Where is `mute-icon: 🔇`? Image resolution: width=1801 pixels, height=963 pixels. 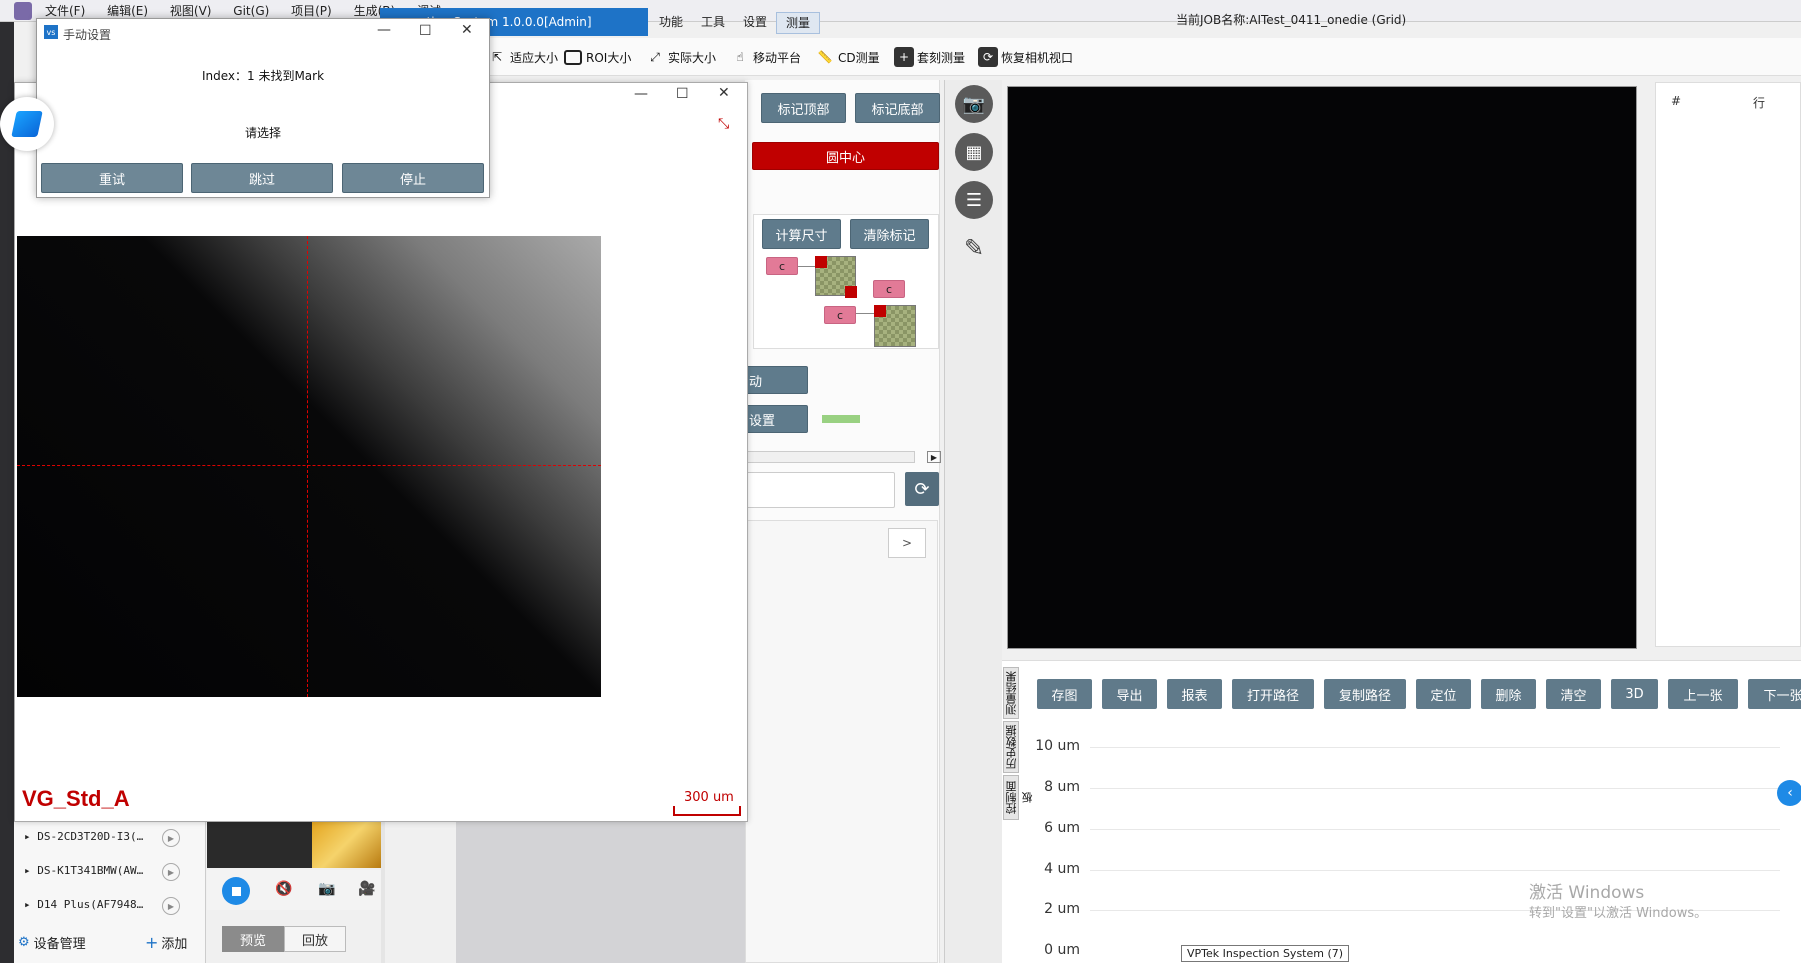 mute-icon: 🔇 is located at coordinates (283, 889).